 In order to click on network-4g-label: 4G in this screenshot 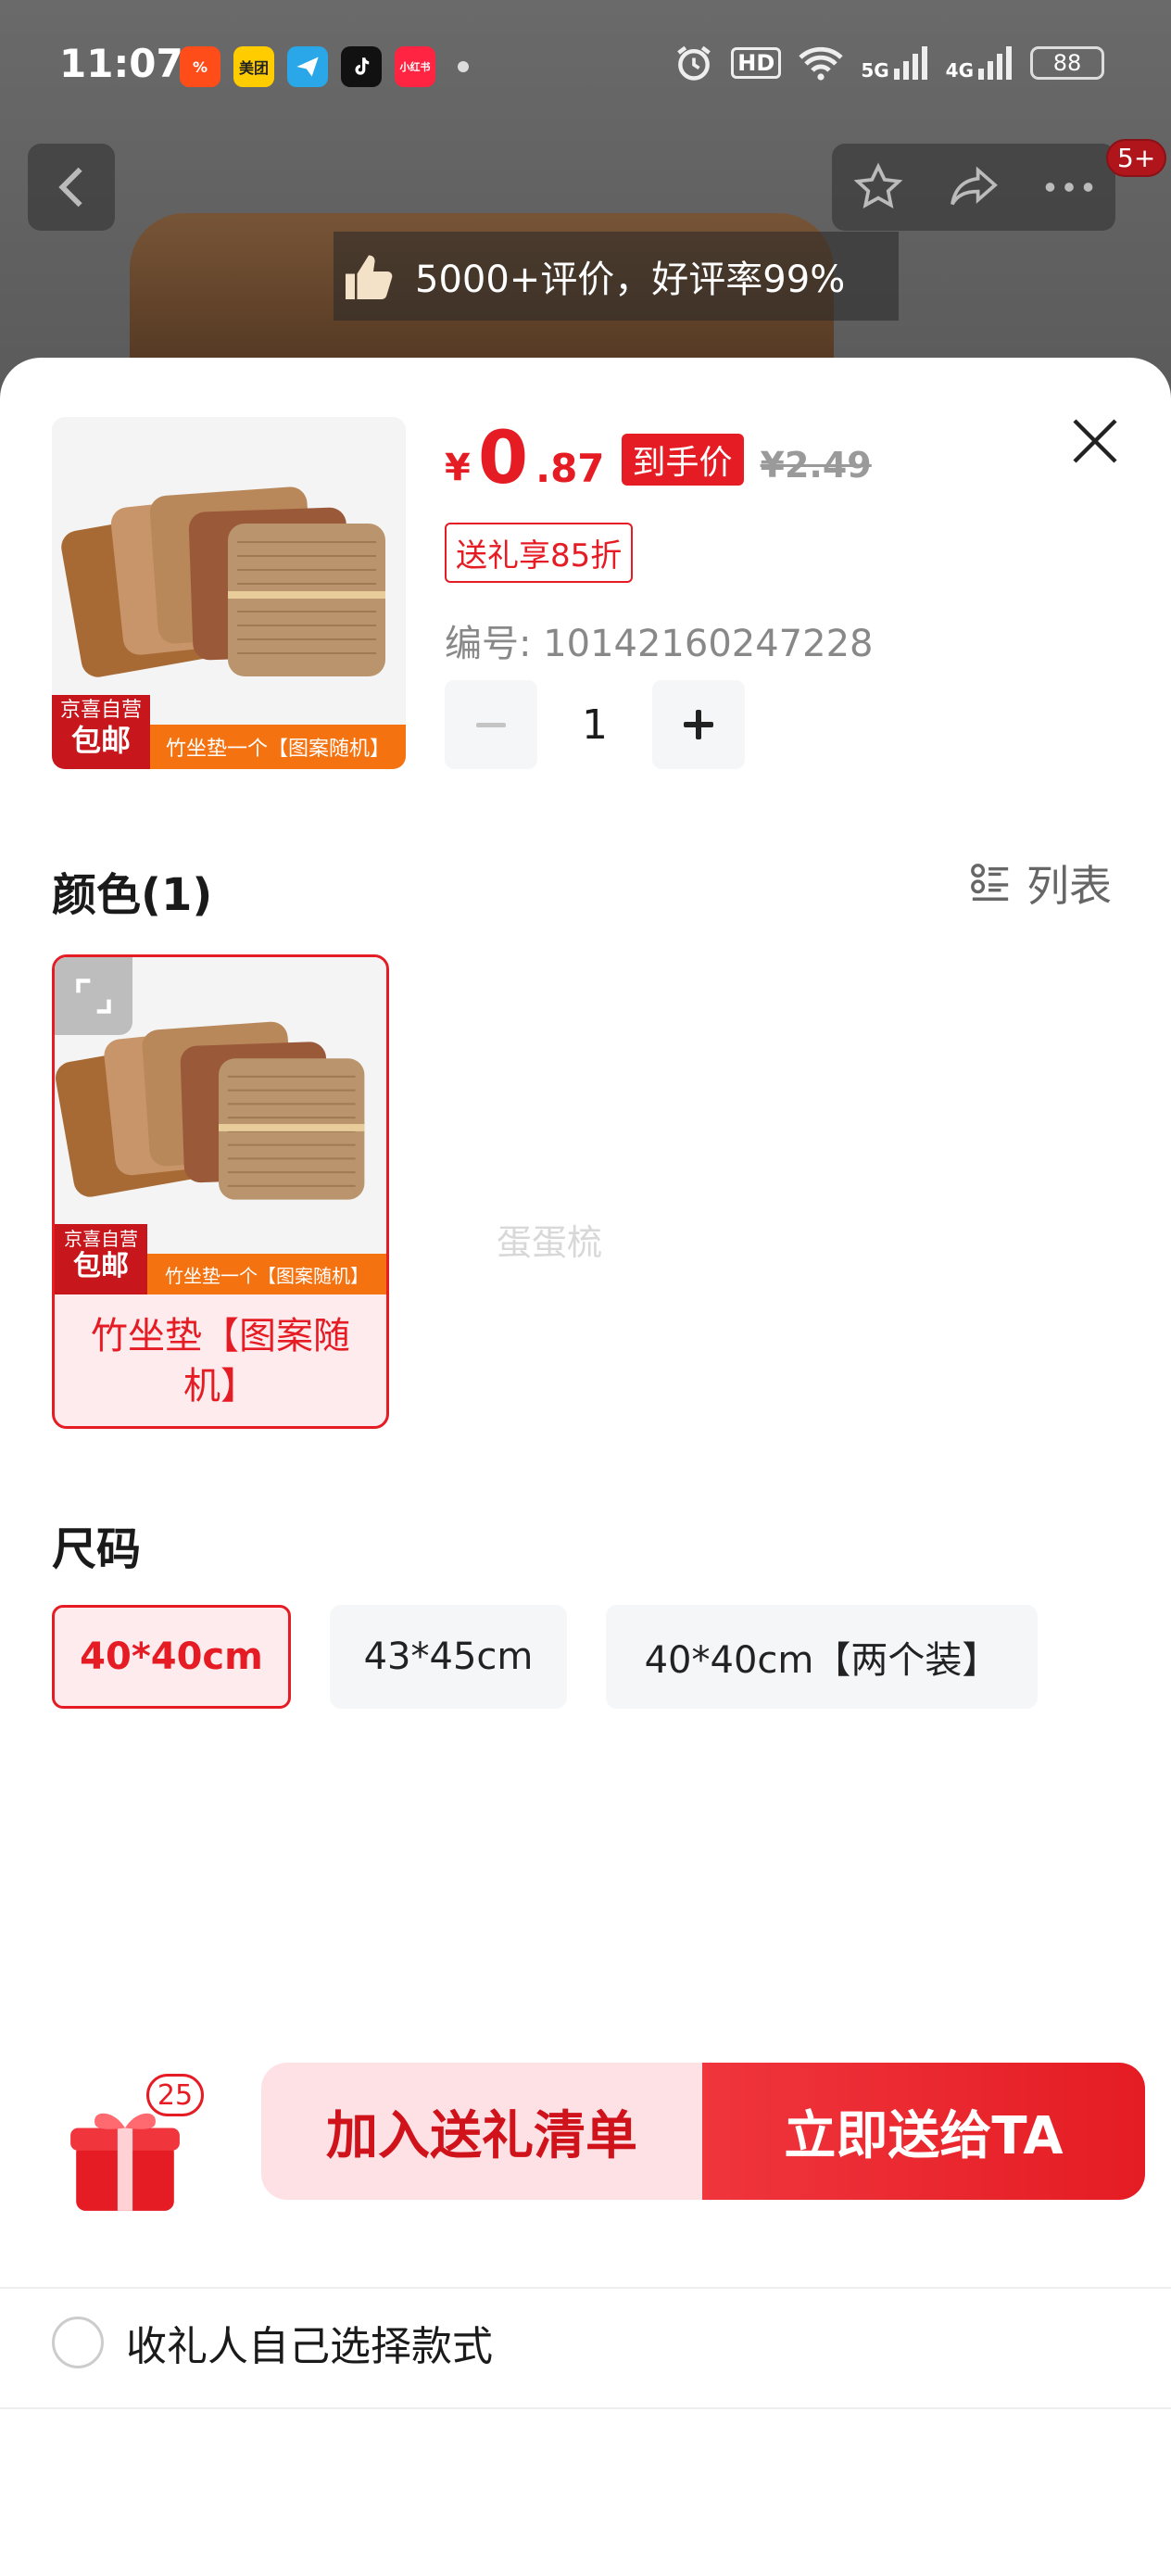, I will do `click(960, 70)`.